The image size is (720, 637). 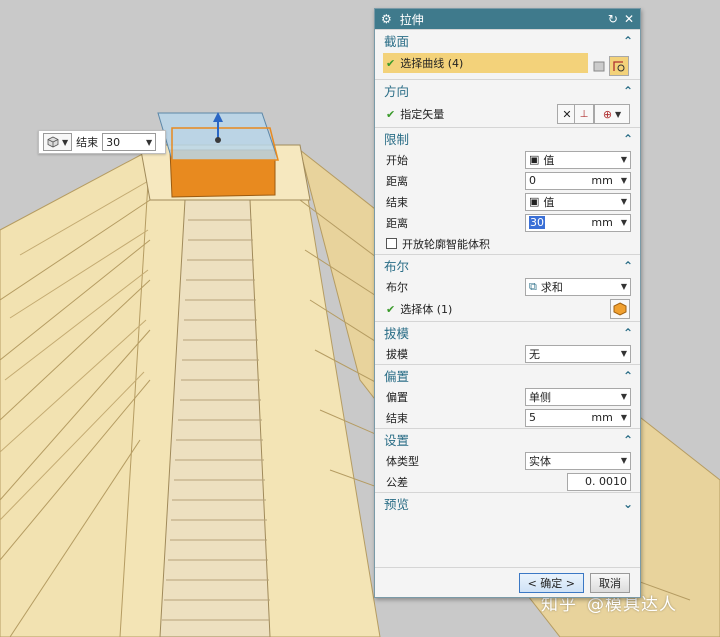 What do you see at coordinates (507, 396) in the screenshot?
I see `offset-row: 偏置 单侧 ▼` at bounding box center [507, 396].